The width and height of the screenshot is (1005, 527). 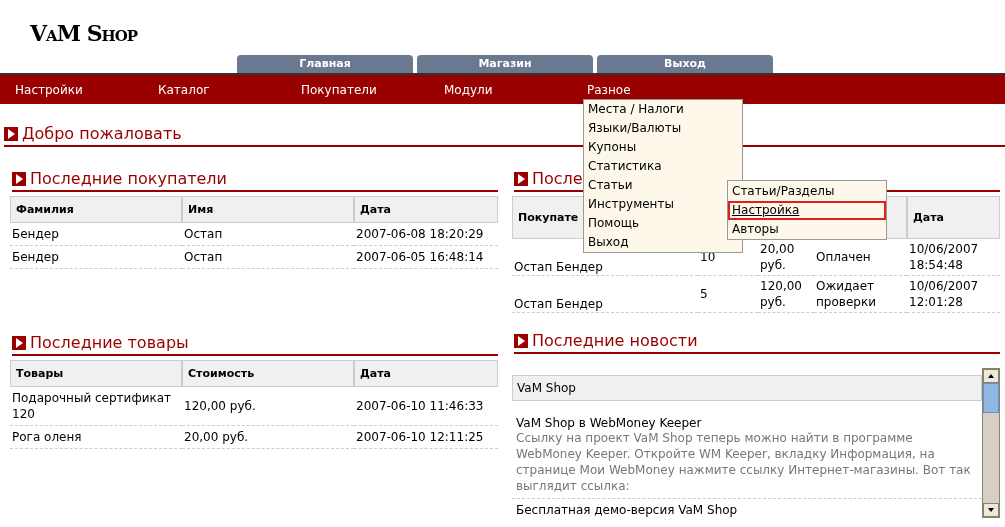 What do you see at coordinates (505, 64) in the screenshot?
I see `nav-tab: Магазин` at bounding box center [505, 64].